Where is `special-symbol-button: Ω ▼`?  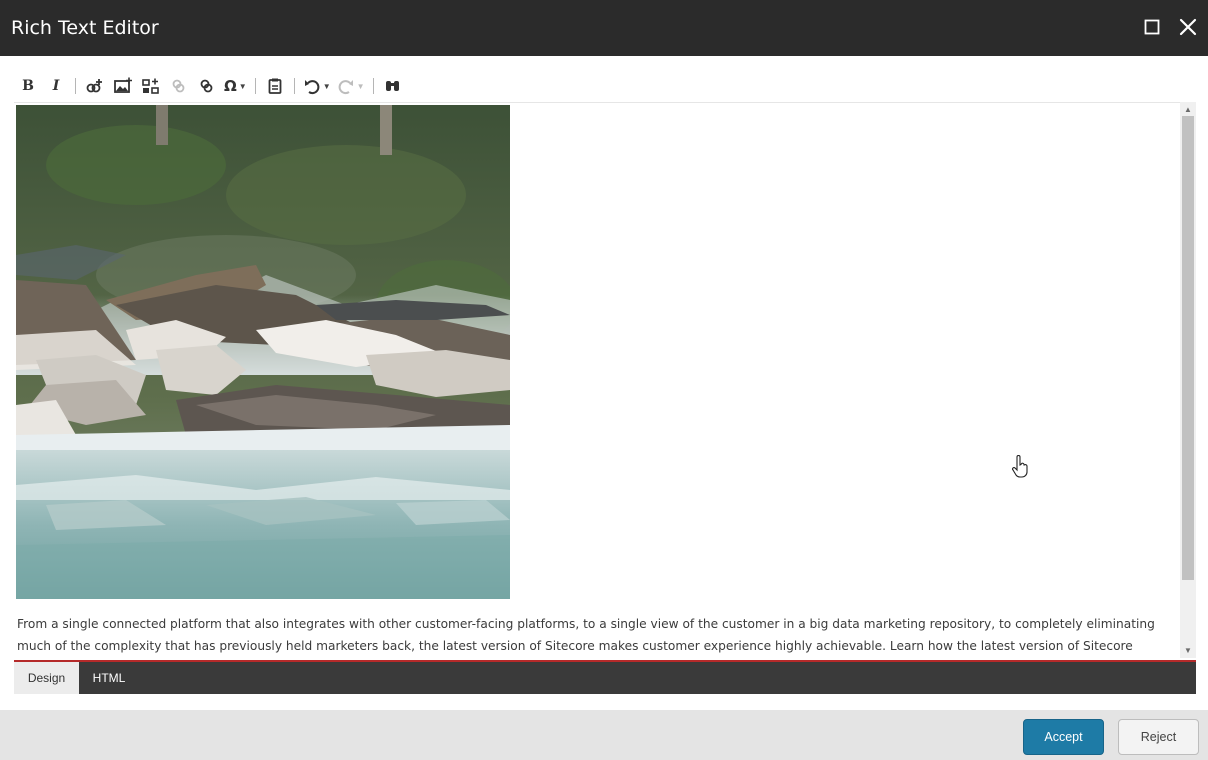
special-symbol-button: Ω ▼ is located at coordinates (235, 86).